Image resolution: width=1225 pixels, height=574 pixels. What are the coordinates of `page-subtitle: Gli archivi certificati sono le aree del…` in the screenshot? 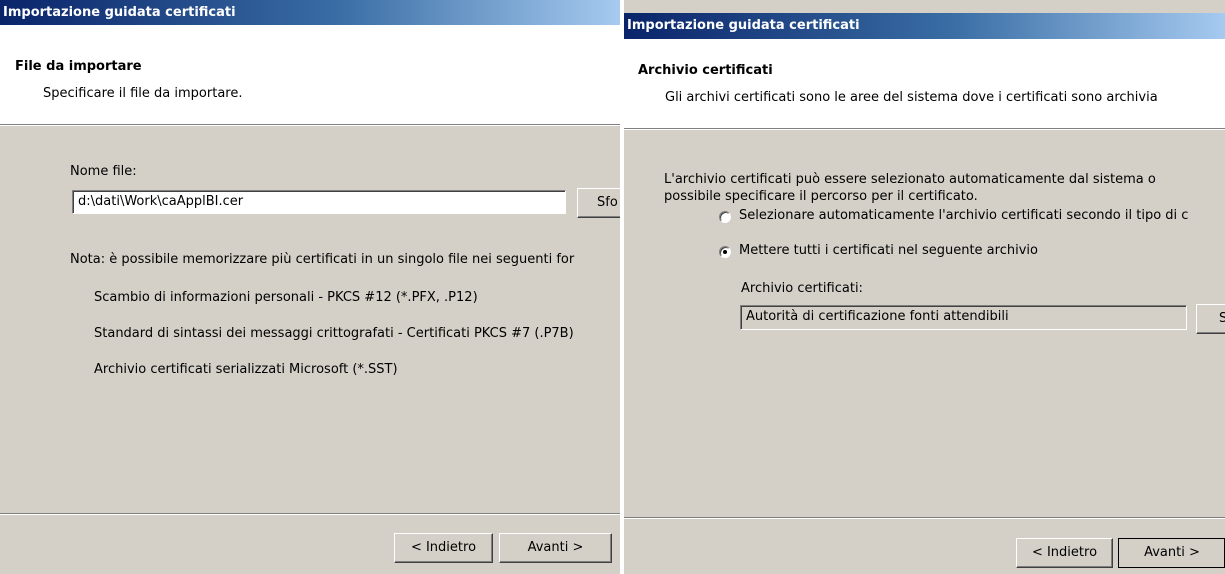 It's located at (911, 97).